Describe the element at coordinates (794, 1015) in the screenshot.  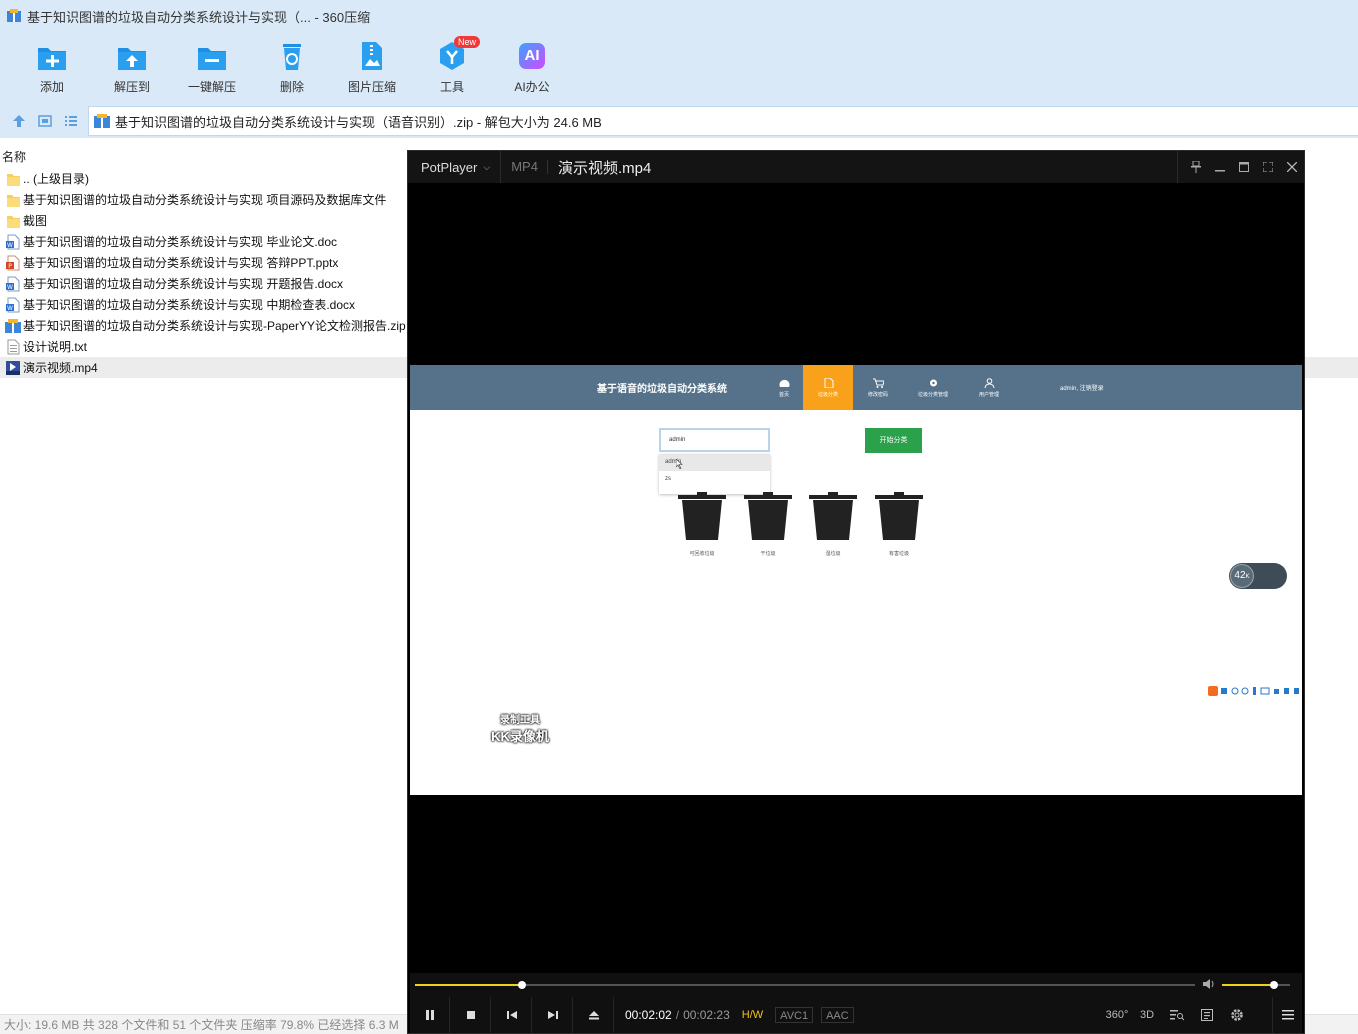
I see `video-codec-tag: AVC1` at that location.